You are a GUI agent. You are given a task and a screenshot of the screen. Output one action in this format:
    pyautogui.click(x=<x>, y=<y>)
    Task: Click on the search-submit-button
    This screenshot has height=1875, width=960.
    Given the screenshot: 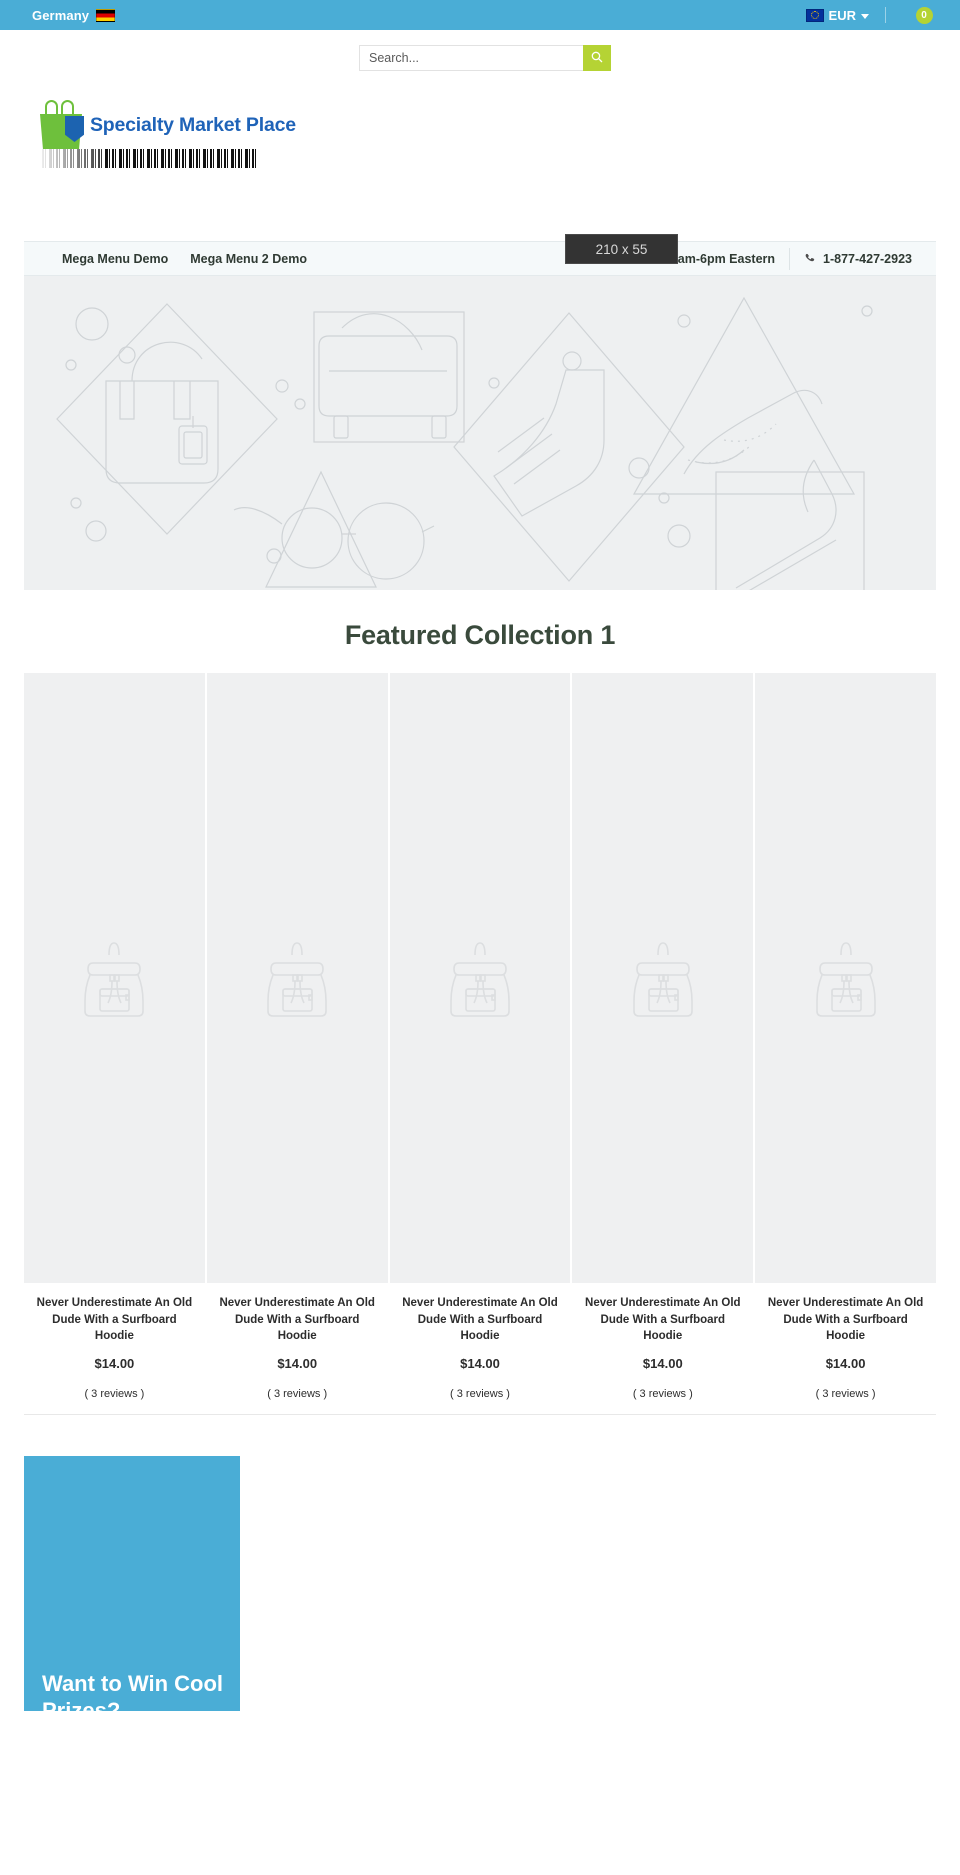 What is the action you would take?
    pyautogui.click(x=597, y=58)
    